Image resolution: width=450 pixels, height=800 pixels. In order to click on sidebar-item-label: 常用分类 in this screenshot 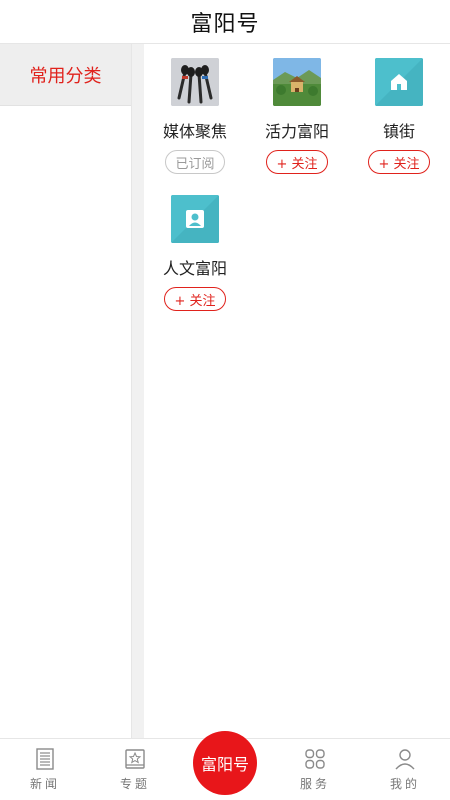, I will do `click(65, 76)`.